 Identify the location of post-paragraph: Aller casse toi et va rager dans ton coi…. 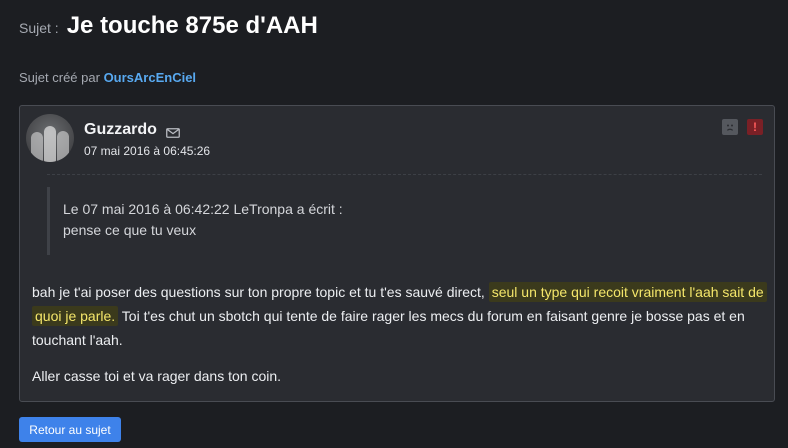
(157, 376).